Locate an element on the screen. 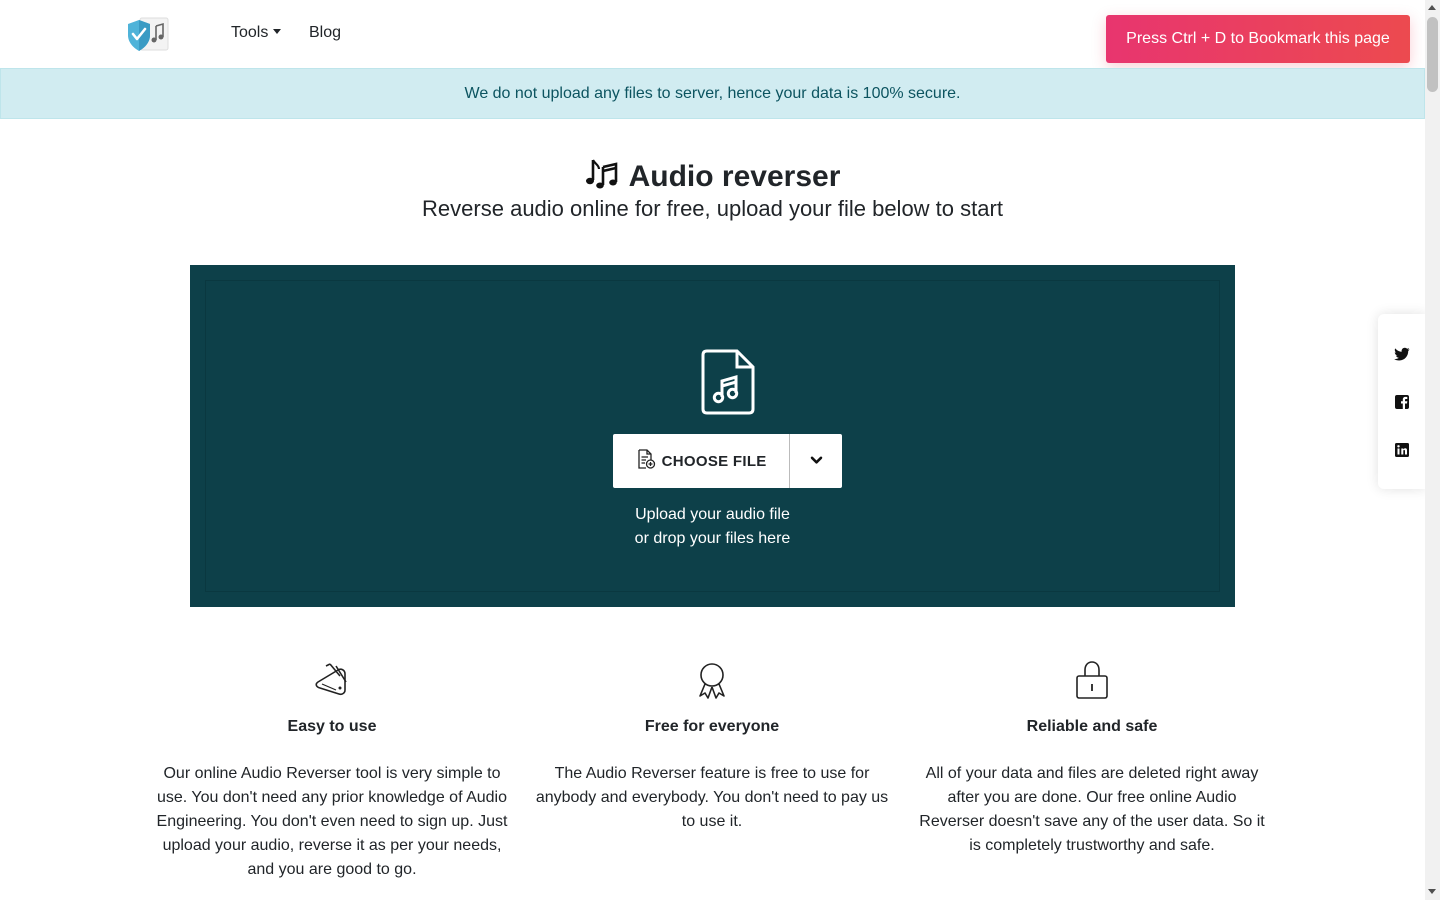  music-notes-icon is located at coordinates (602, 177).